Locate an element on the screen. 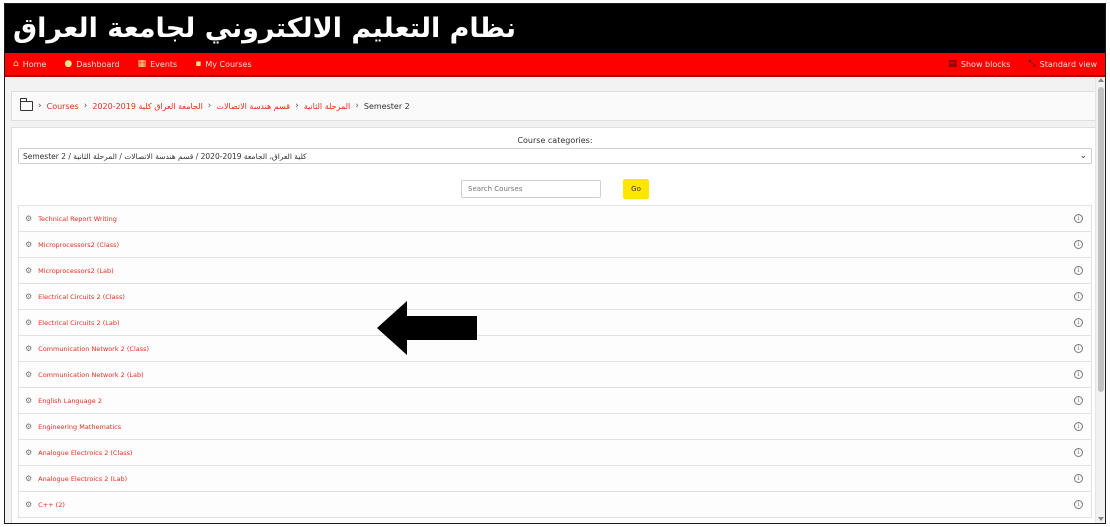  course-row: ⚙ Microprocessors2 (Class) i is located at coordinates (555, 245).